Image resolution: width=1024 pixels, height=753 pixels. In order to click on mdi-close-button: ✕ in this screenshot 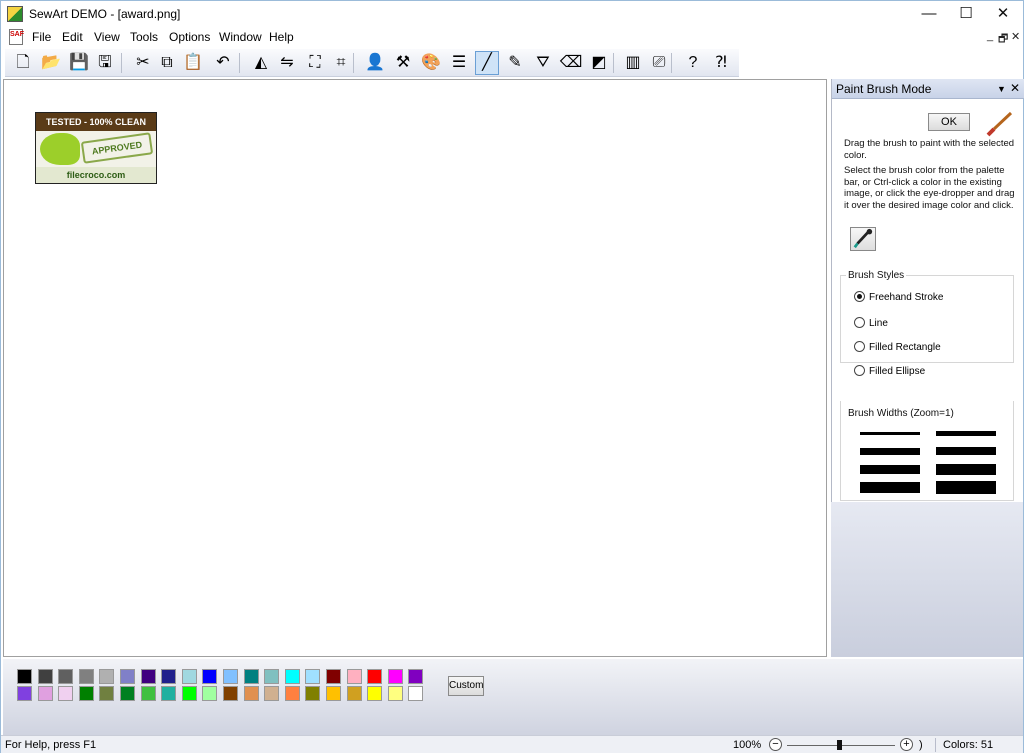, I will do `click(1015, 36)`.